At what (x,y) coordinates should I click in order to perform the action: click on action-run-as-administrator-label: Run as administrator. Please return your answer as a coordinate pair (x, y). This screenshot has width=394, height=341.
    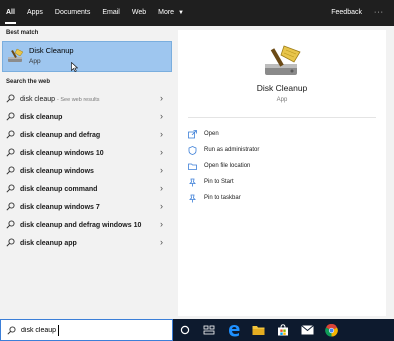
    Looking at the image, I should click on (232, 150).